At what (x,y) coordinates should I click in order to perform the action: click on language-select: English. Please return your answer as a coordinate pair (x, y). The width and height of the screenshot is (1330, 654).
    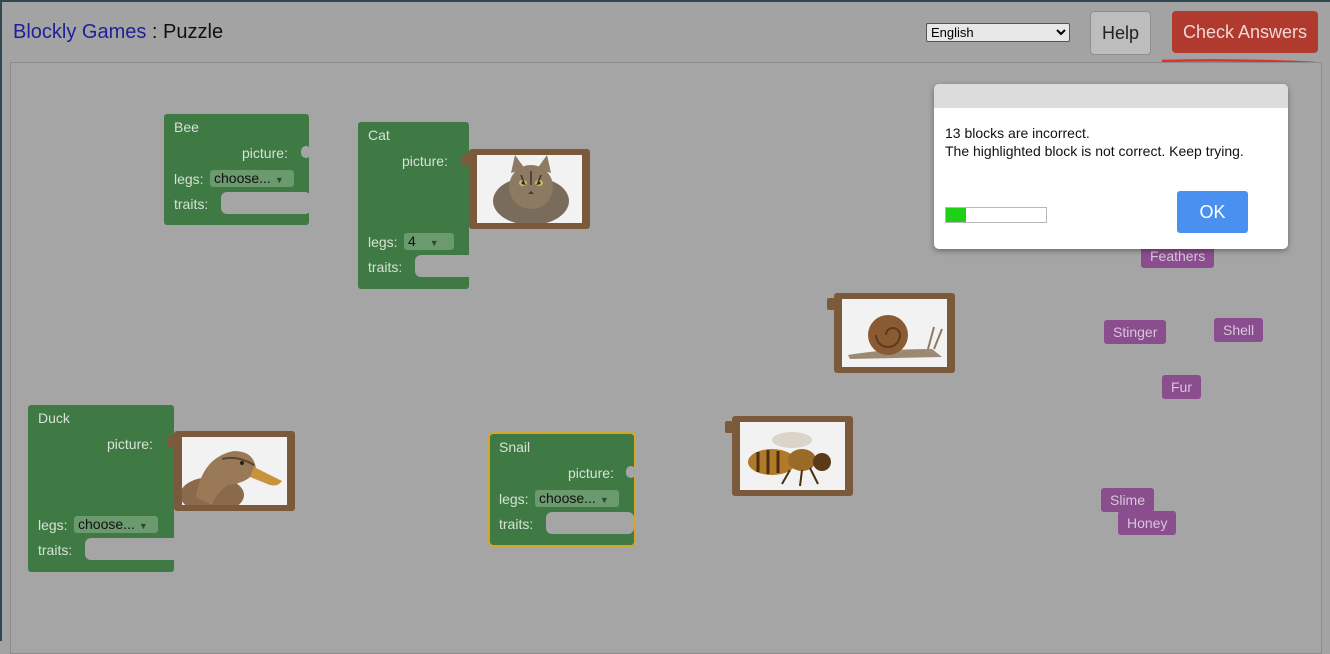
    Looking at the image, I should click on (998, 32).